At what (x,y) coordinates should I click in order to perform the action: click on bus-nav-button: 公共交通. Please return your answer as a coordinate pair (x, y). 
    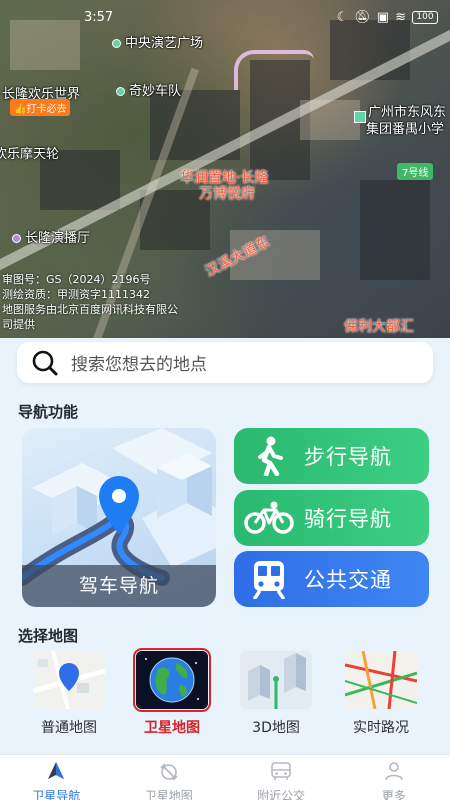
    Looking at the image, I should click on (331, 579).